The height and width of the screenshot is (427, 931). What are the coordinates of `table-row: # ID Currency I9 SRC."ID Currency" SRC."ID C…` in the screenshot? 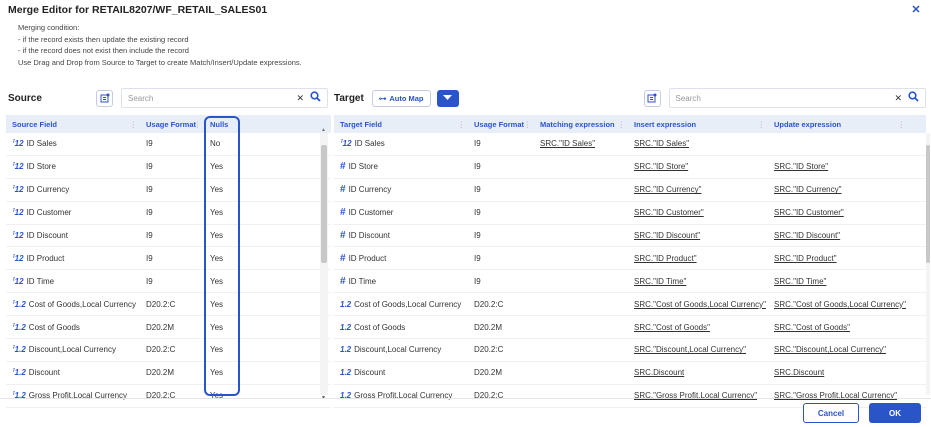 It's located at (630, 190).